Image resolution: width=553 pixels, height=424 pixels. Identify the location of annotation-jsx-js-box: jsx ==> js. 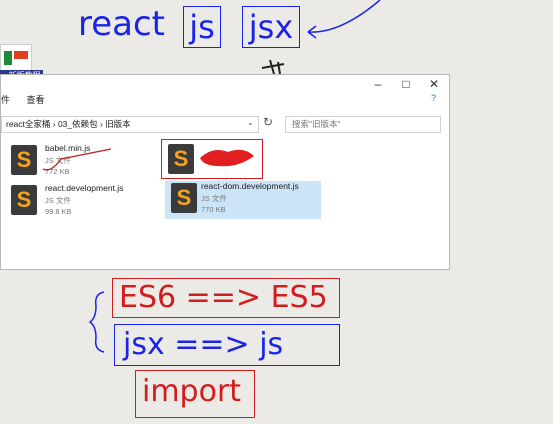
(227, 345).